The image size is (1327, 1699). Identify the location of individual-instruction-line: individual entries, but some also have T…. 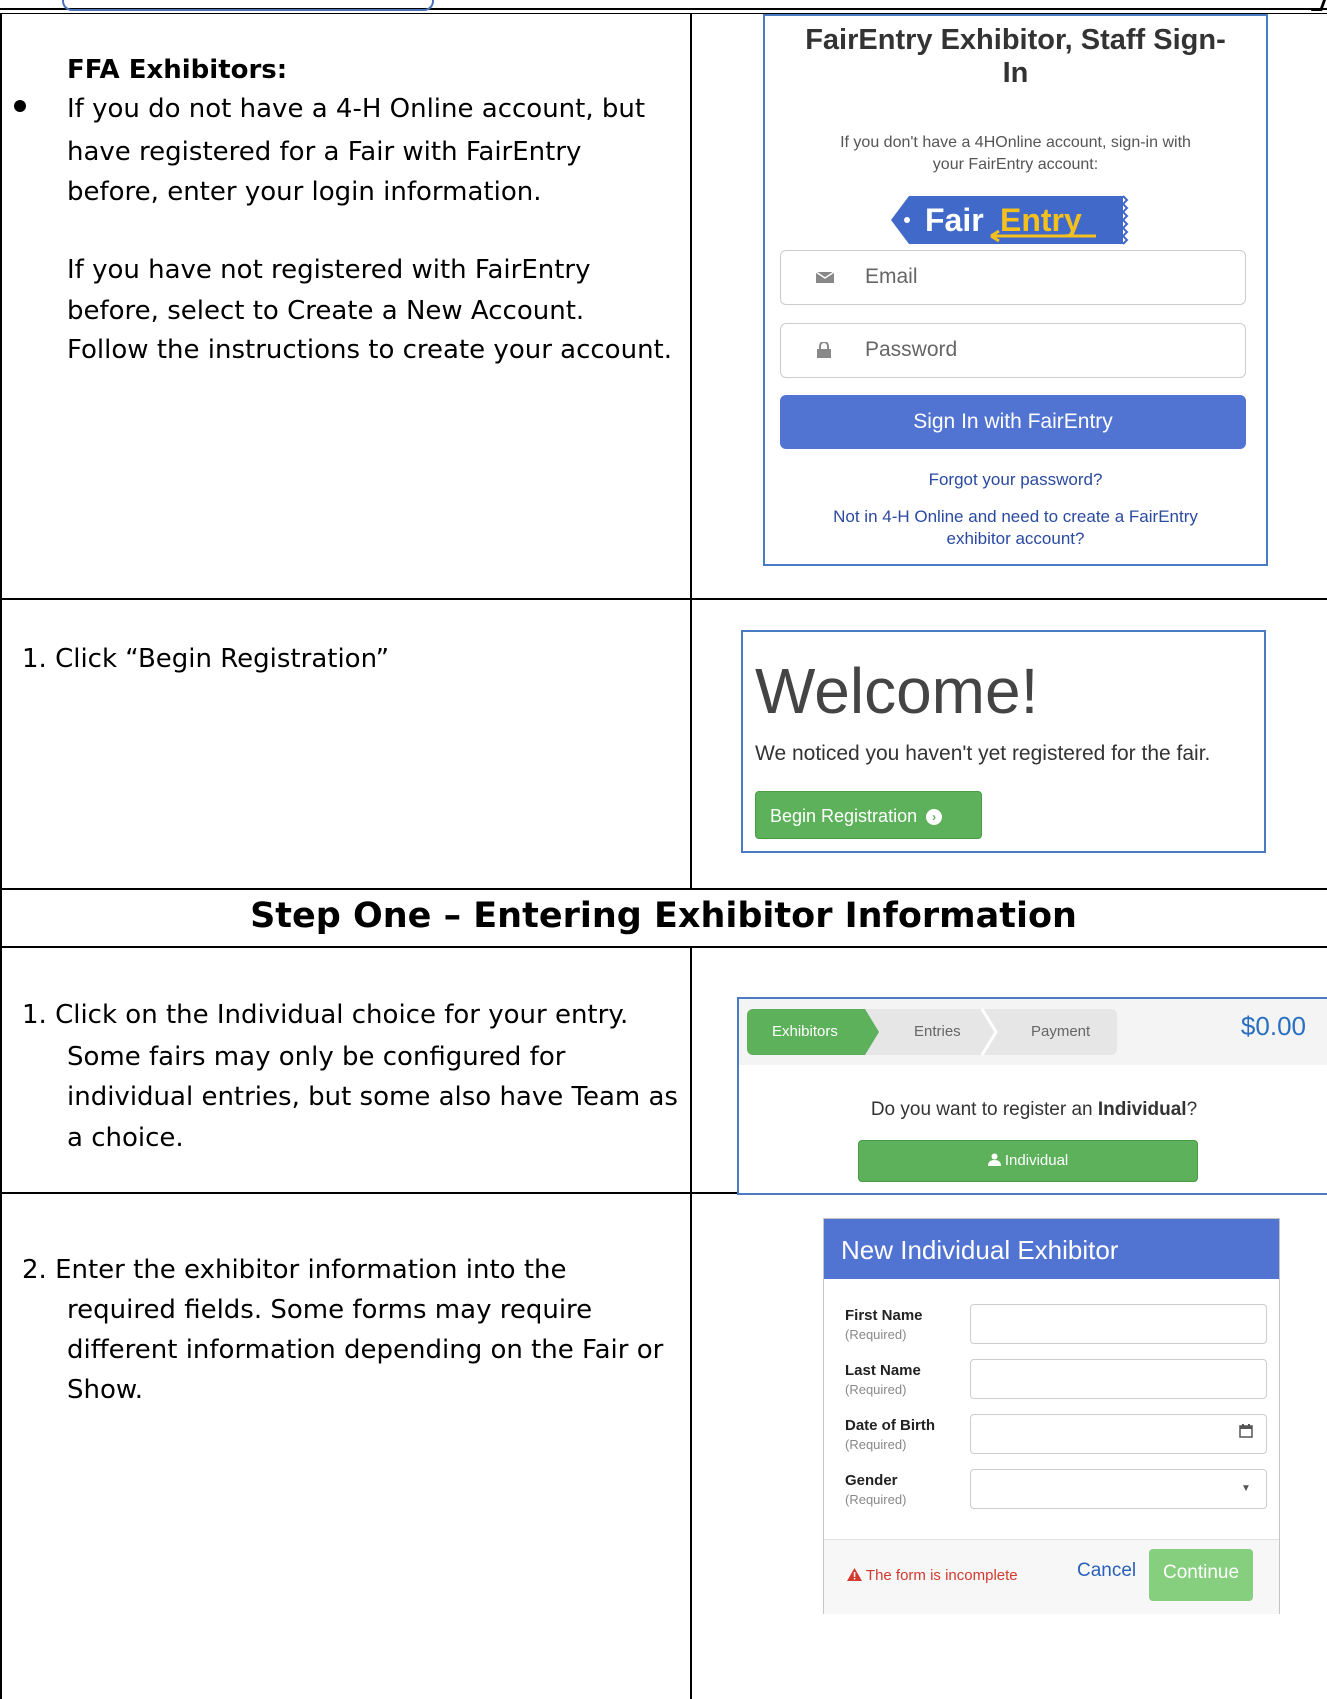
(372, 1097).